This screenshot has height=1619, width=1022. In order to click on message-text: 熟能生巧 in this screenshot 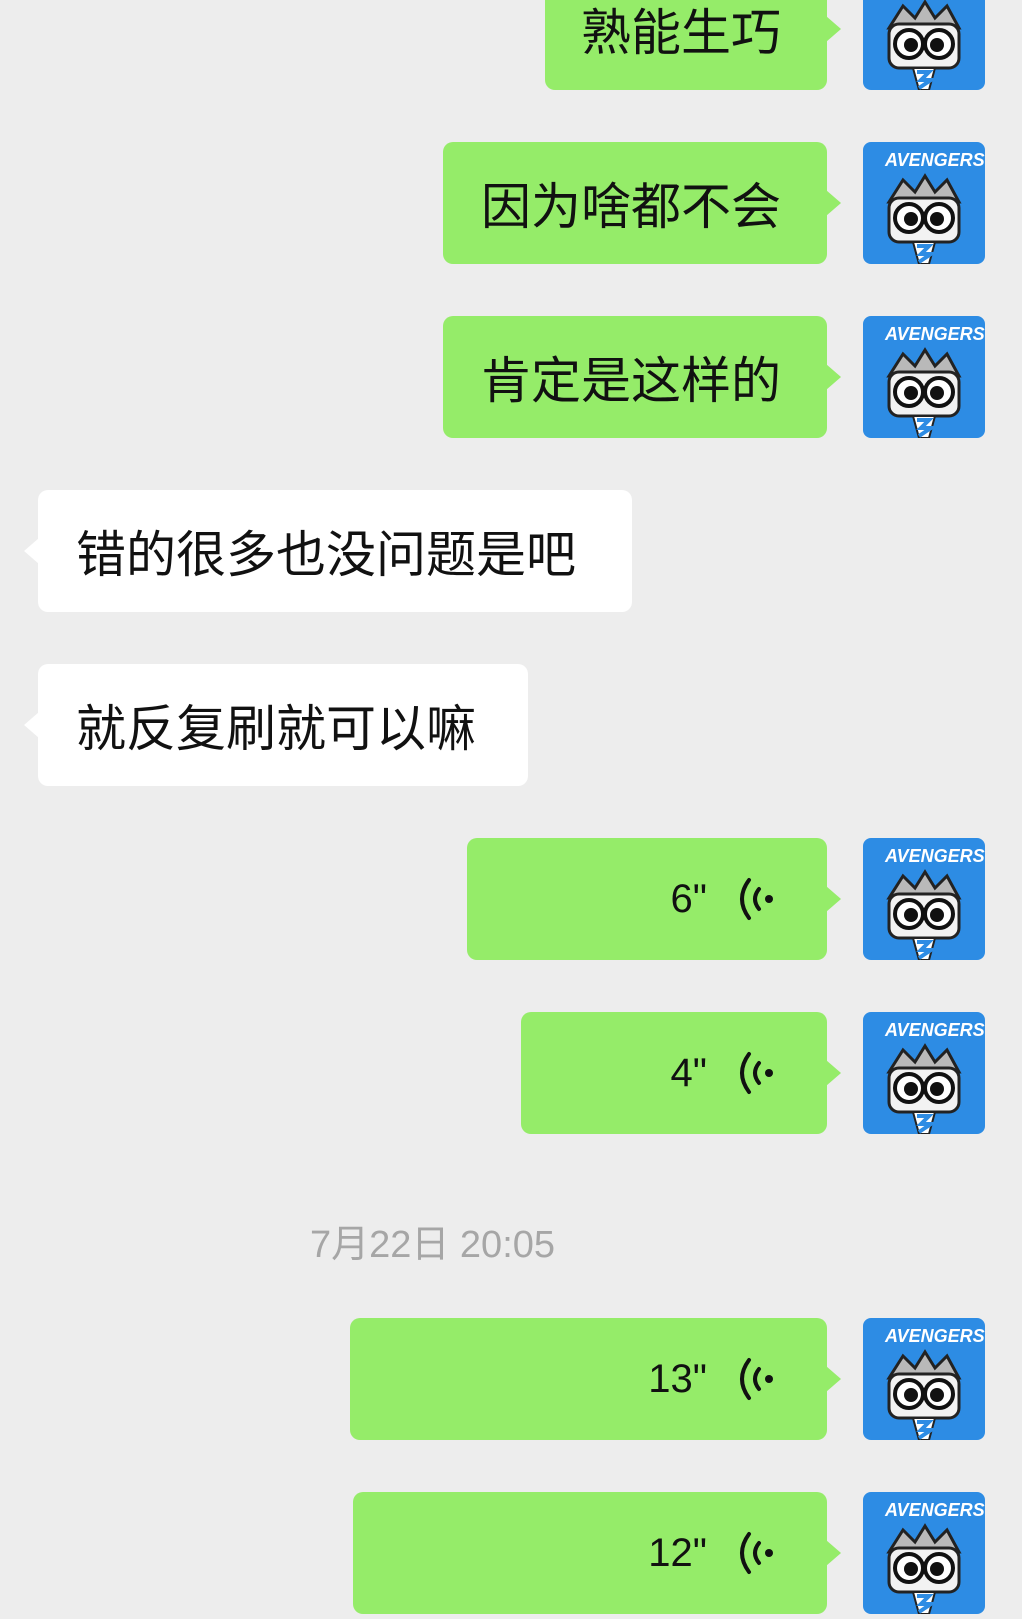, I will do `click(681, 33)`.